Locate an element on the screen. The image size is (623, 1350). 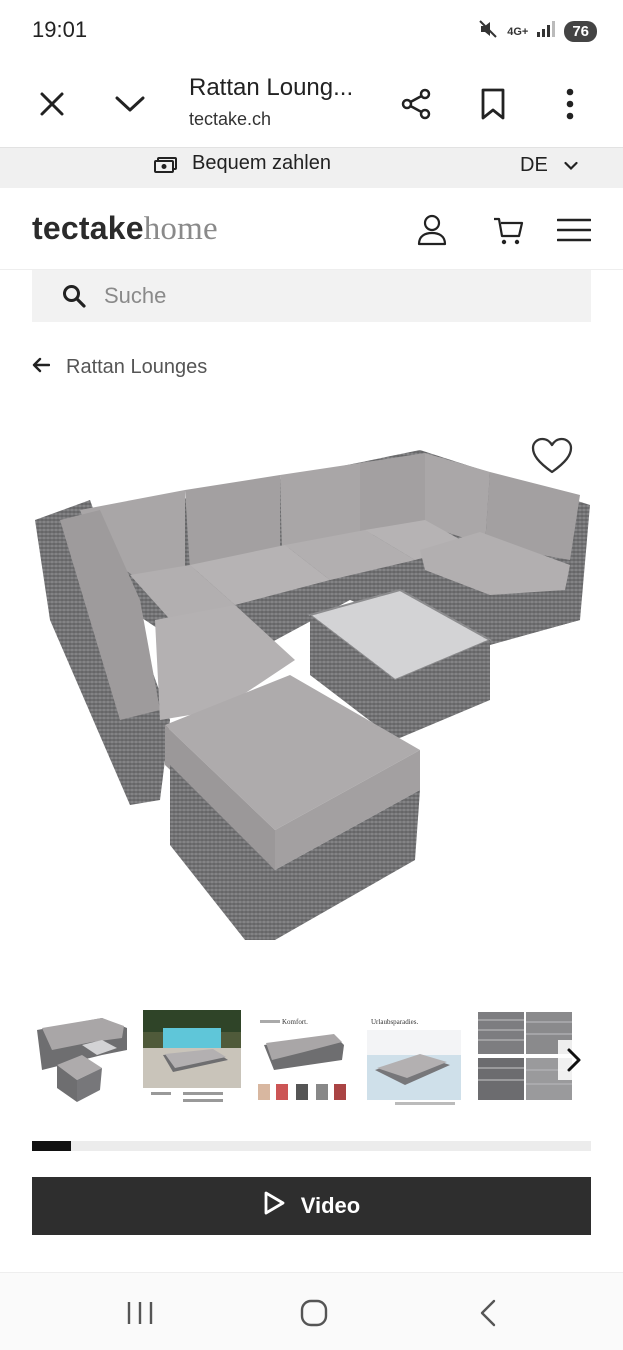
mute-icon is located at coordinates (488, 31).